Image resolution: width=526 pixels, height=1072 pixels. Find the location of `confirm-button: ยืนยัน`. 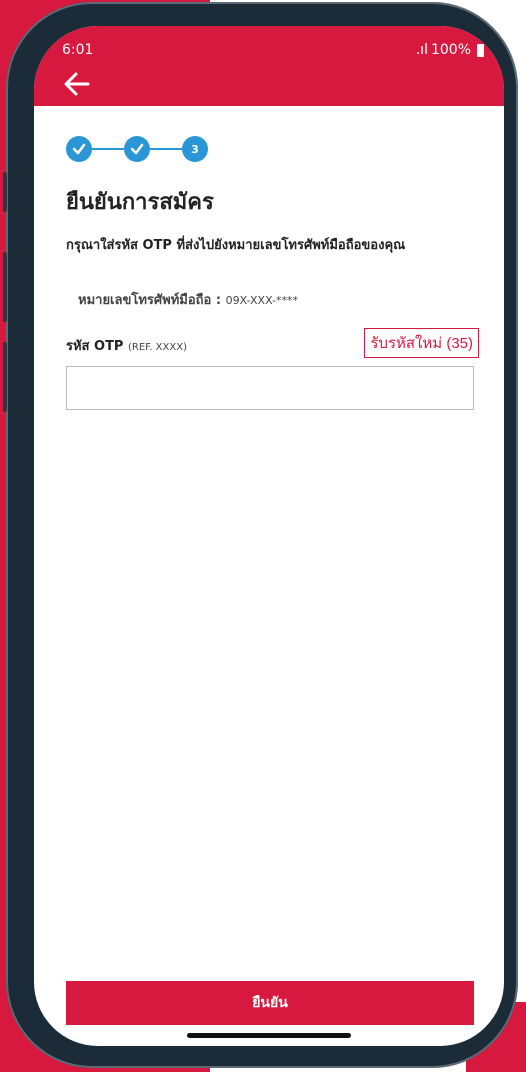

confirm-button: ยืนยัน is located at coordinates (270, 1003).